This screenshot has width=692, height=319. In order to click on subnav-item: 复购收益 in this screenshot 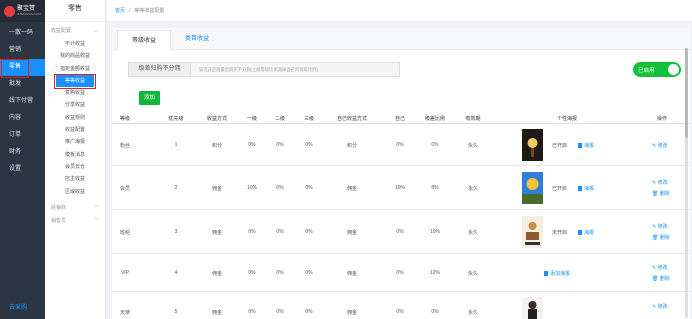, I will do `click(75, 93)`.